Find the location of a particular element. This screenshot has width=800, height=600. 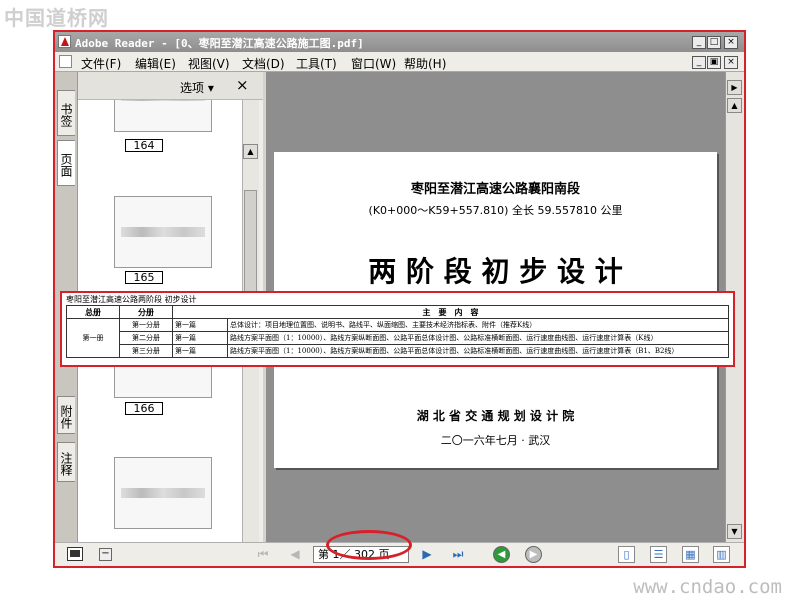

doc-line-design-stage: 两 阶 段 初 步 设 计 is located at coordinates (495, 271).